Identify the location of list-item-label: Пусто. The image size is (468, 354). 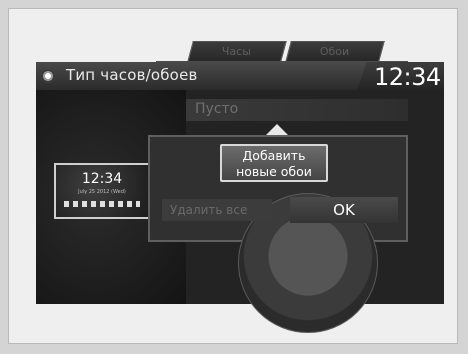
(217, 109).